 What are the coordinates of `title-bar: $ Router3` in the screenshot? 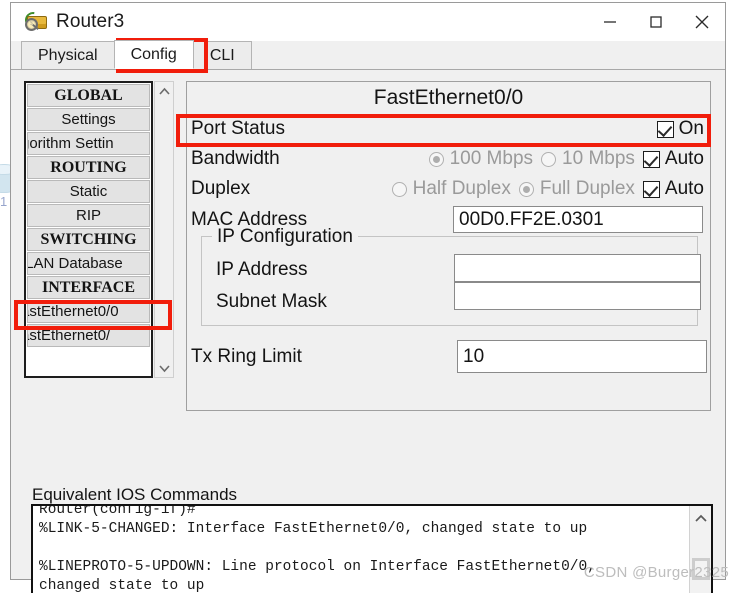 It's located at (368, 22).